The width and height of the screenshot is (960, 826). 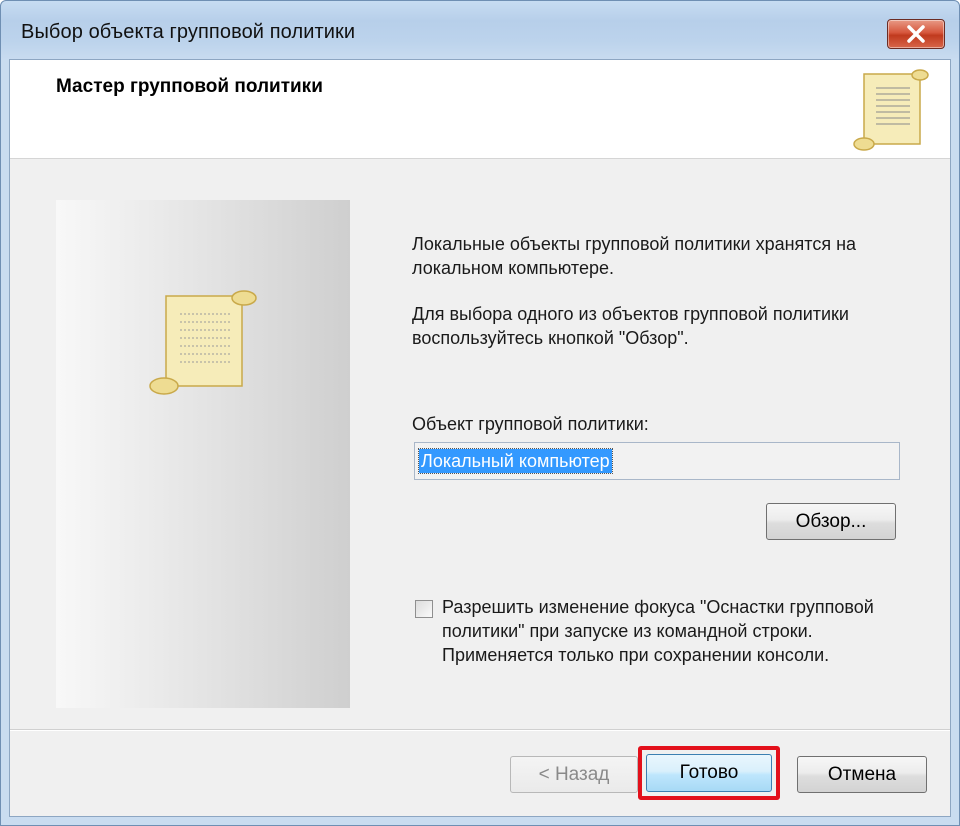 What do you see at coordinates (480, 109) in the screenshot?
I see `wizard-header: Мастер групповой политики` at bounding box center [480, 109].